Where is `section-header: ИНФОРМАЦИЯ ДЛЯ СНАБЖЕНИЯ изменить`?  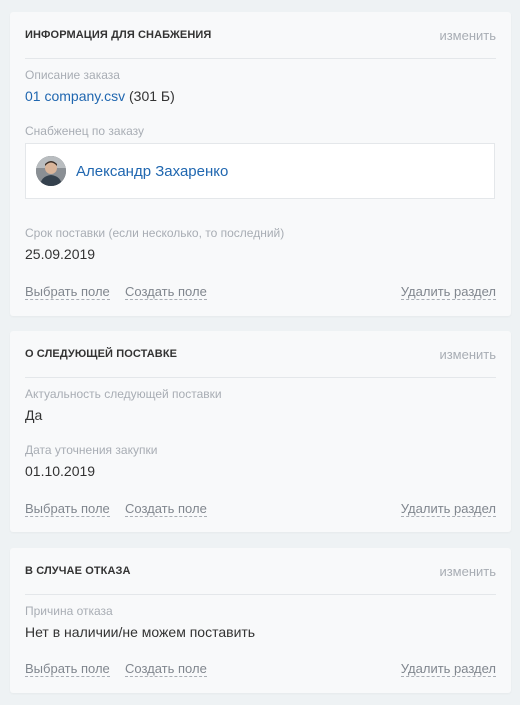 section-header: ИНФОРМАЦИЯ ДЛЯ СНАБЖЕНИЯ изменить is located at coordinates (260, 35).